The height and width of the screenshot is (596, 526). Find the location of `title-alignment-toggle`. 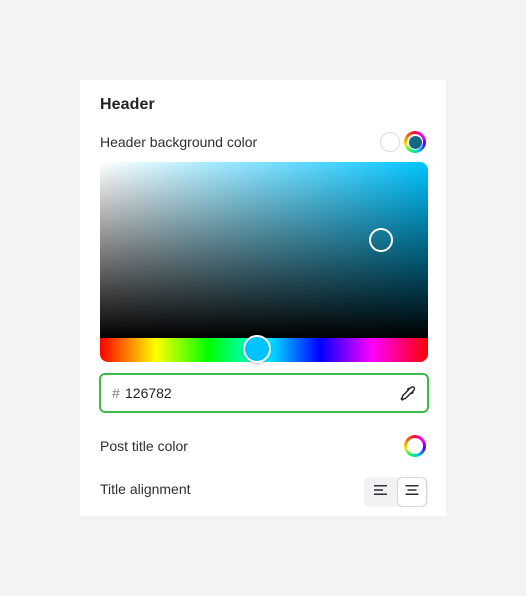

title-alignment-toggle is located at coordinates (396, 492).